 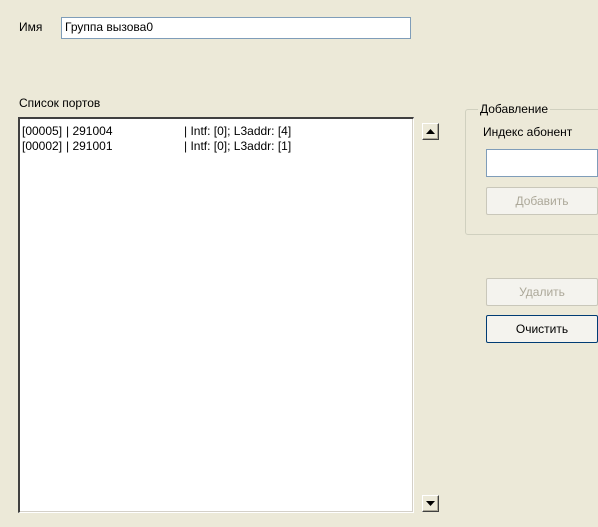 What do you see at coordinates (42, 131) in the screenshot?
I see `port-id: [00005]` at bounding box center [42, 131].